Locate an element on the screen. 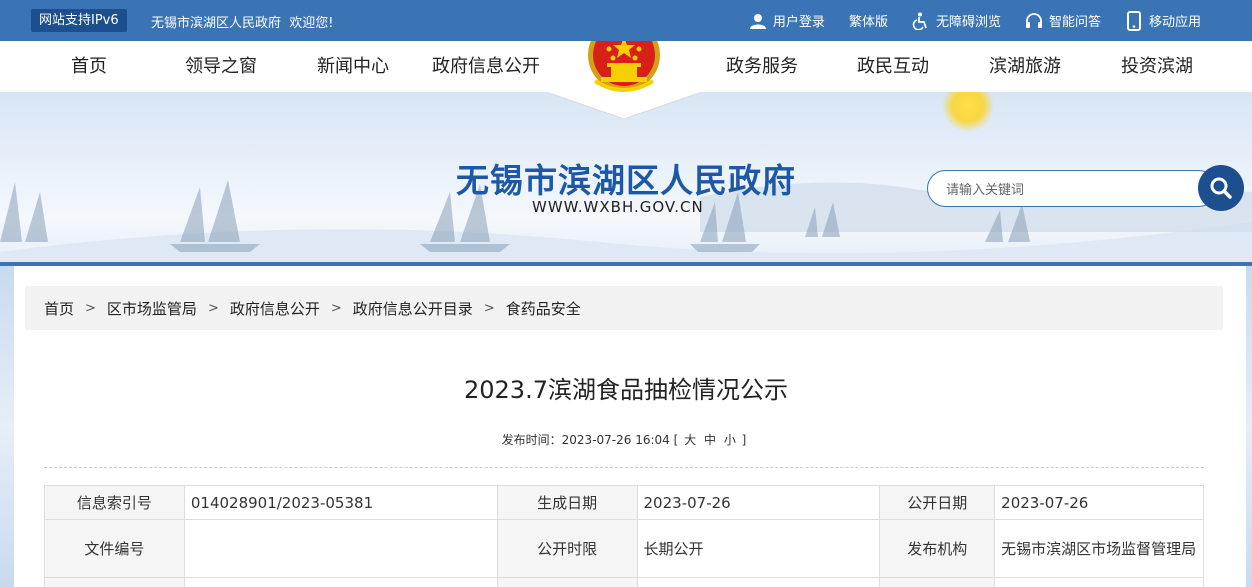 The height and width of the screenshot is (587, 1252). font-size-bracket-open: [ is located at coordinates (676, 440).